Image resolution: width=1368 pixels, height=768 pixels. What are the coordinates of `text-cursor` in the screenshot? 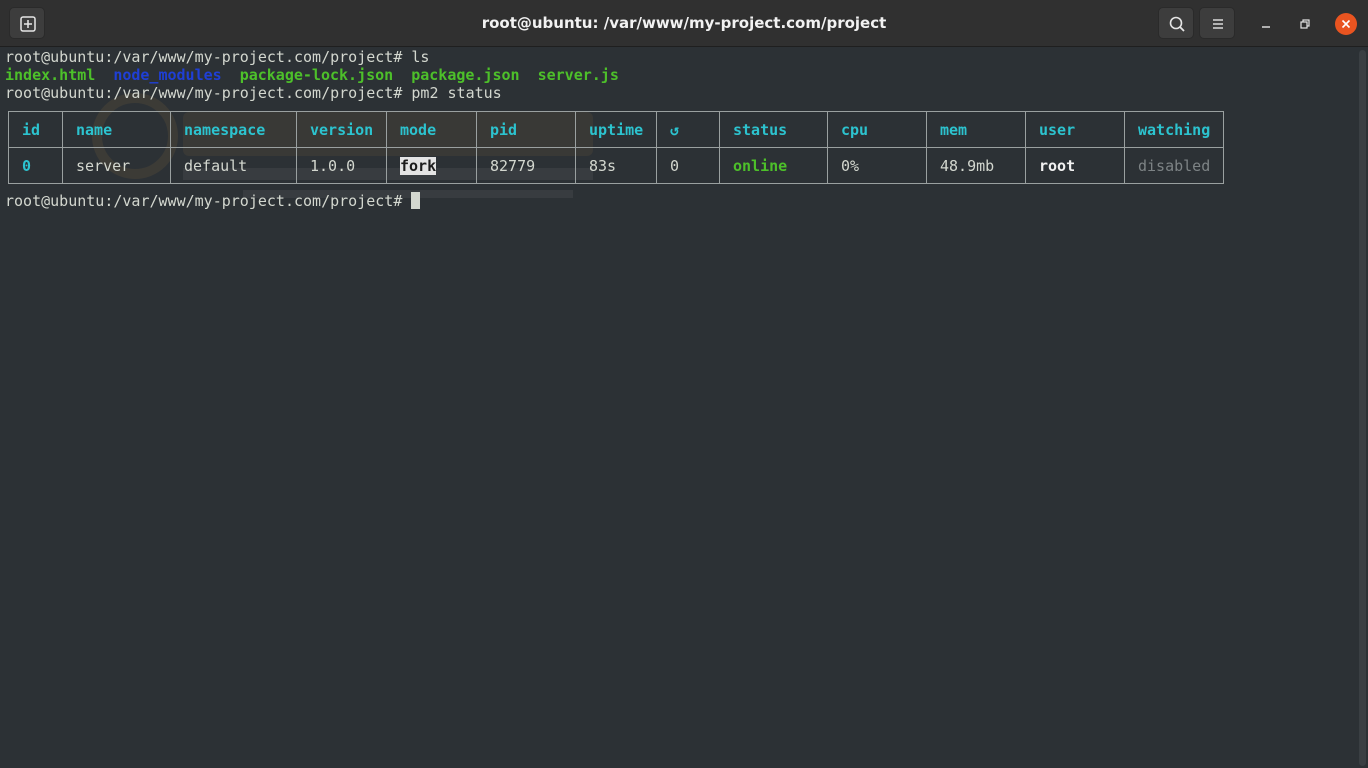 It's located at (416, 200).